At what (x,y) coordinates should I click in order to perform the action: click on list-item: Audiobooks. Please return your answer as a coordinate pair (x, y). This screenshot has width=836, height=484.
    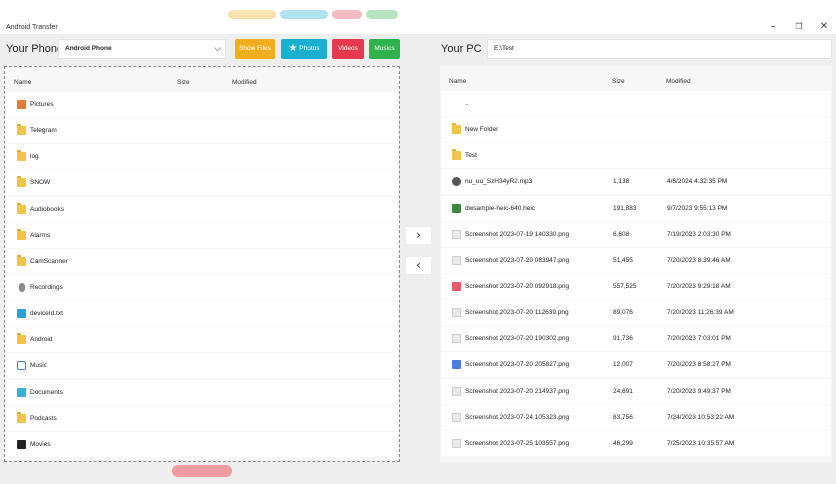
    Looking at the image, I should click on (202, 209).